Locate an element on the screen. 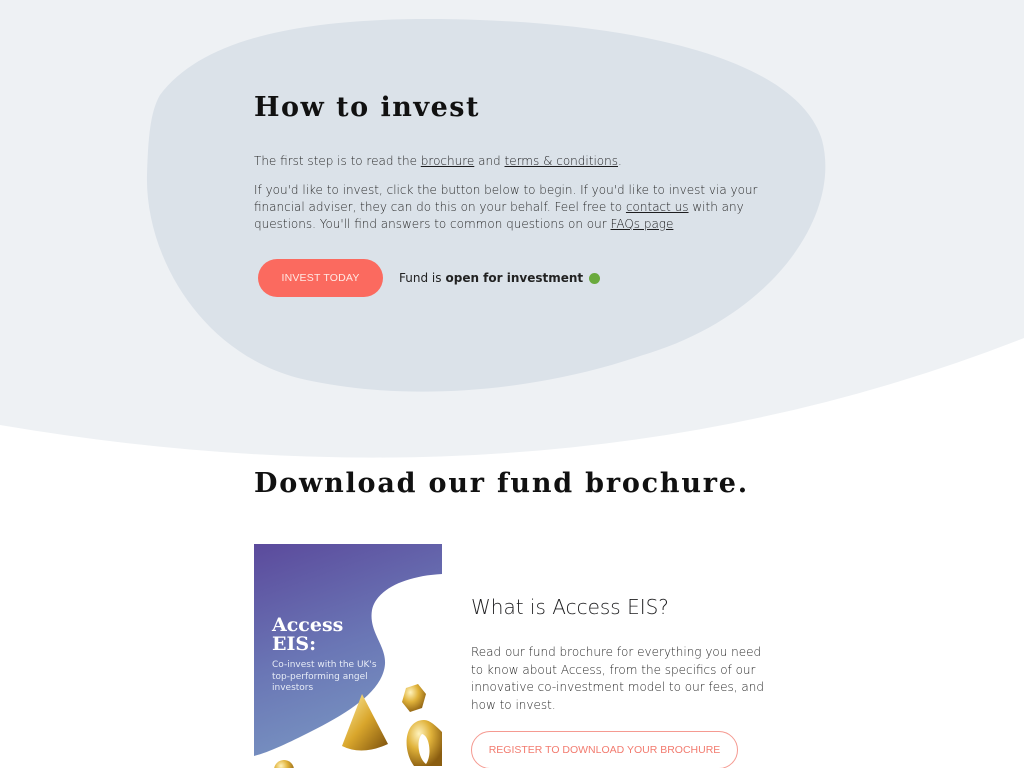  brochure-link: brochure is located at coordinates (448, 161).